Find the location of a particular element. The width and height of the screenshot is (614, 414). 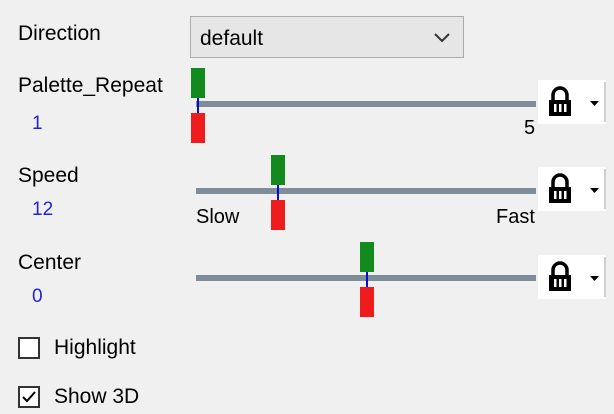

center-lock-button is located at coordinates (572, 277).